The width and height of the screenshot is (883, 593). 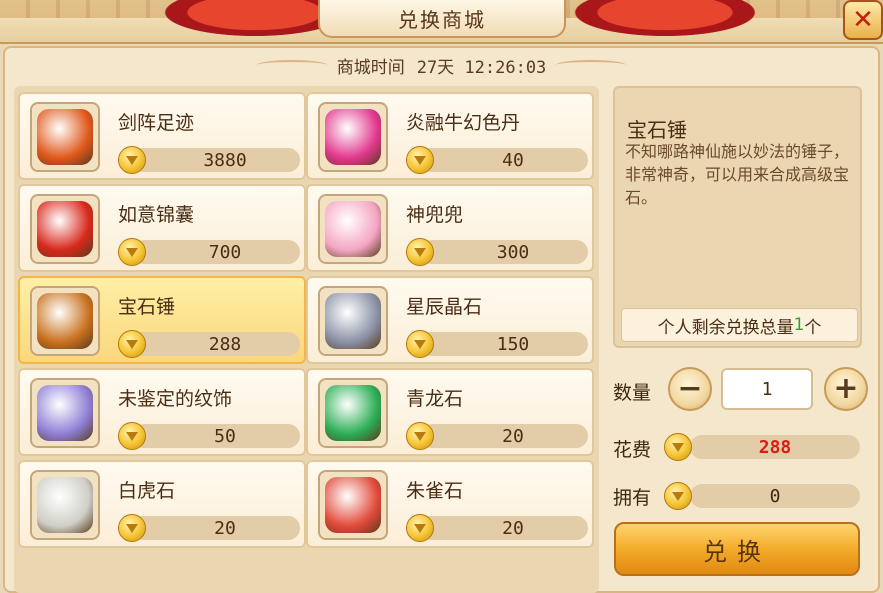 I want to click on purple-stone-icon, so click(x=65, y=413).